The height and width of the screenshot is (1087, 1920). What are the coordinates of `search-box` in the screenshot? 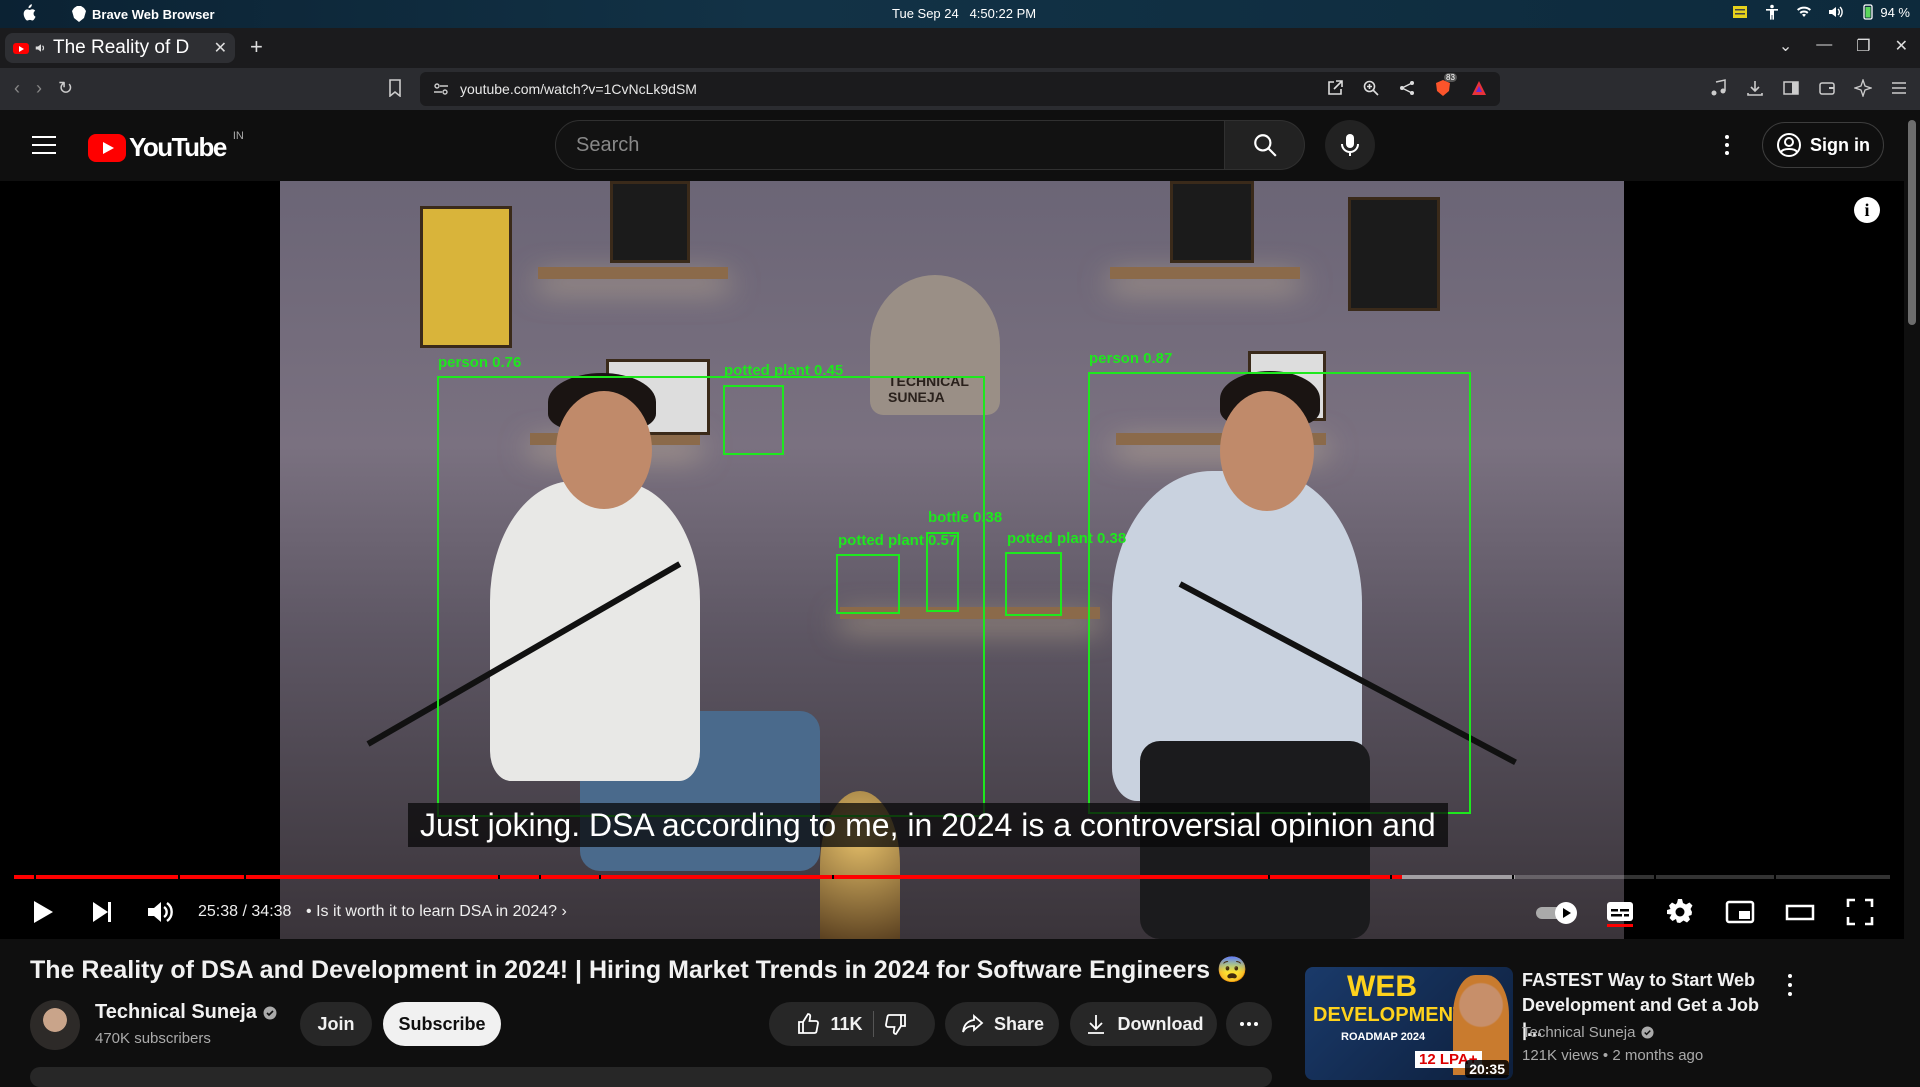 It's located at (890, 145).